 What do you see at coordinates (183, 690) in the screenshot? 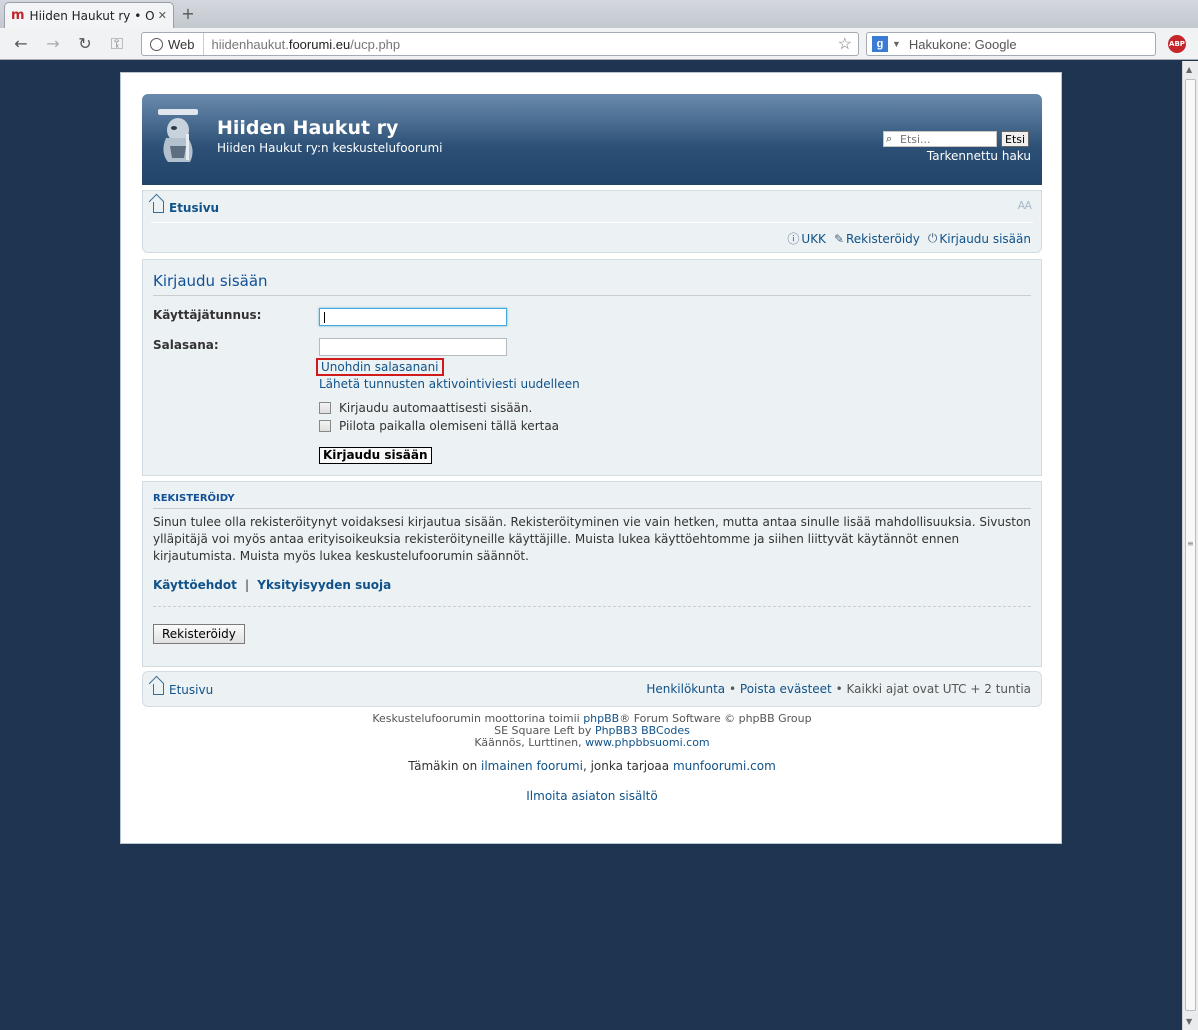
I see `footer-home-link: Etusivu` at bounding box center [183, 690].